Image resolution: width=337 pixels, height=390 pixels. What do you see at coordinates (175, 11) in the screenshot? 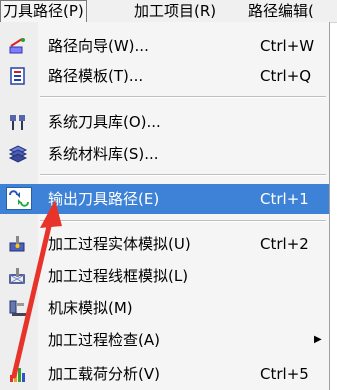
I see `menu-machining-project: 加工项目(R)` at bounding box center [175, 11].